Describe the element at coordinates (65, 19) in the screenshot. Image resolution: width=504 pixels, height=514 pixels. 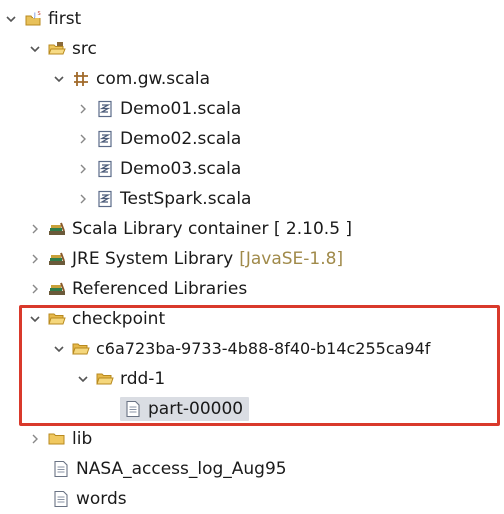
I see `tree-item-label: first` at that location.